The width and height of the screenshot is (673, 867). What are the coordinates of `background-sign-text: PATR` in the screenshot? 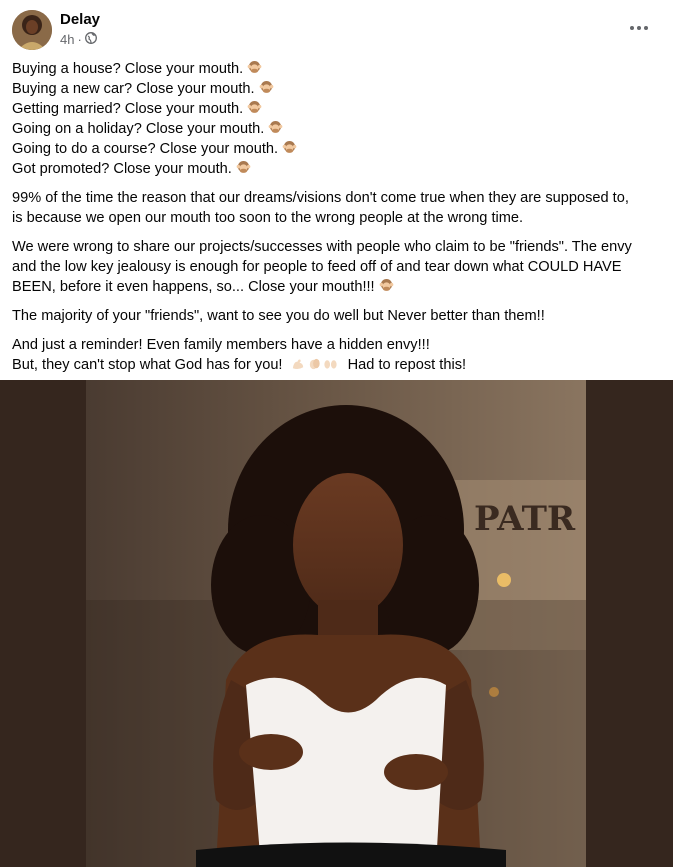 It's located at (525, 519).